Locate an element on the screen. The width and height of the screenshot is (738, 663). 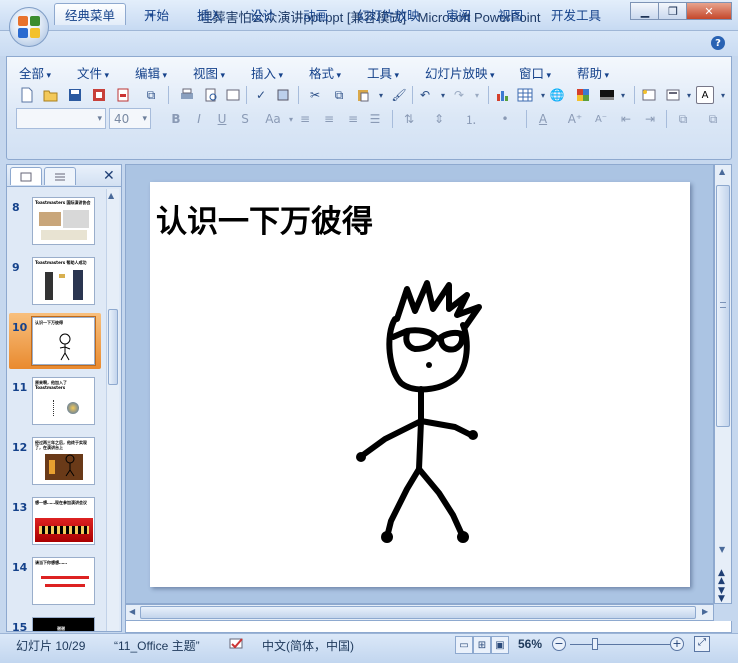
tab-review: 审阅 is located at coordinates (458, 14).